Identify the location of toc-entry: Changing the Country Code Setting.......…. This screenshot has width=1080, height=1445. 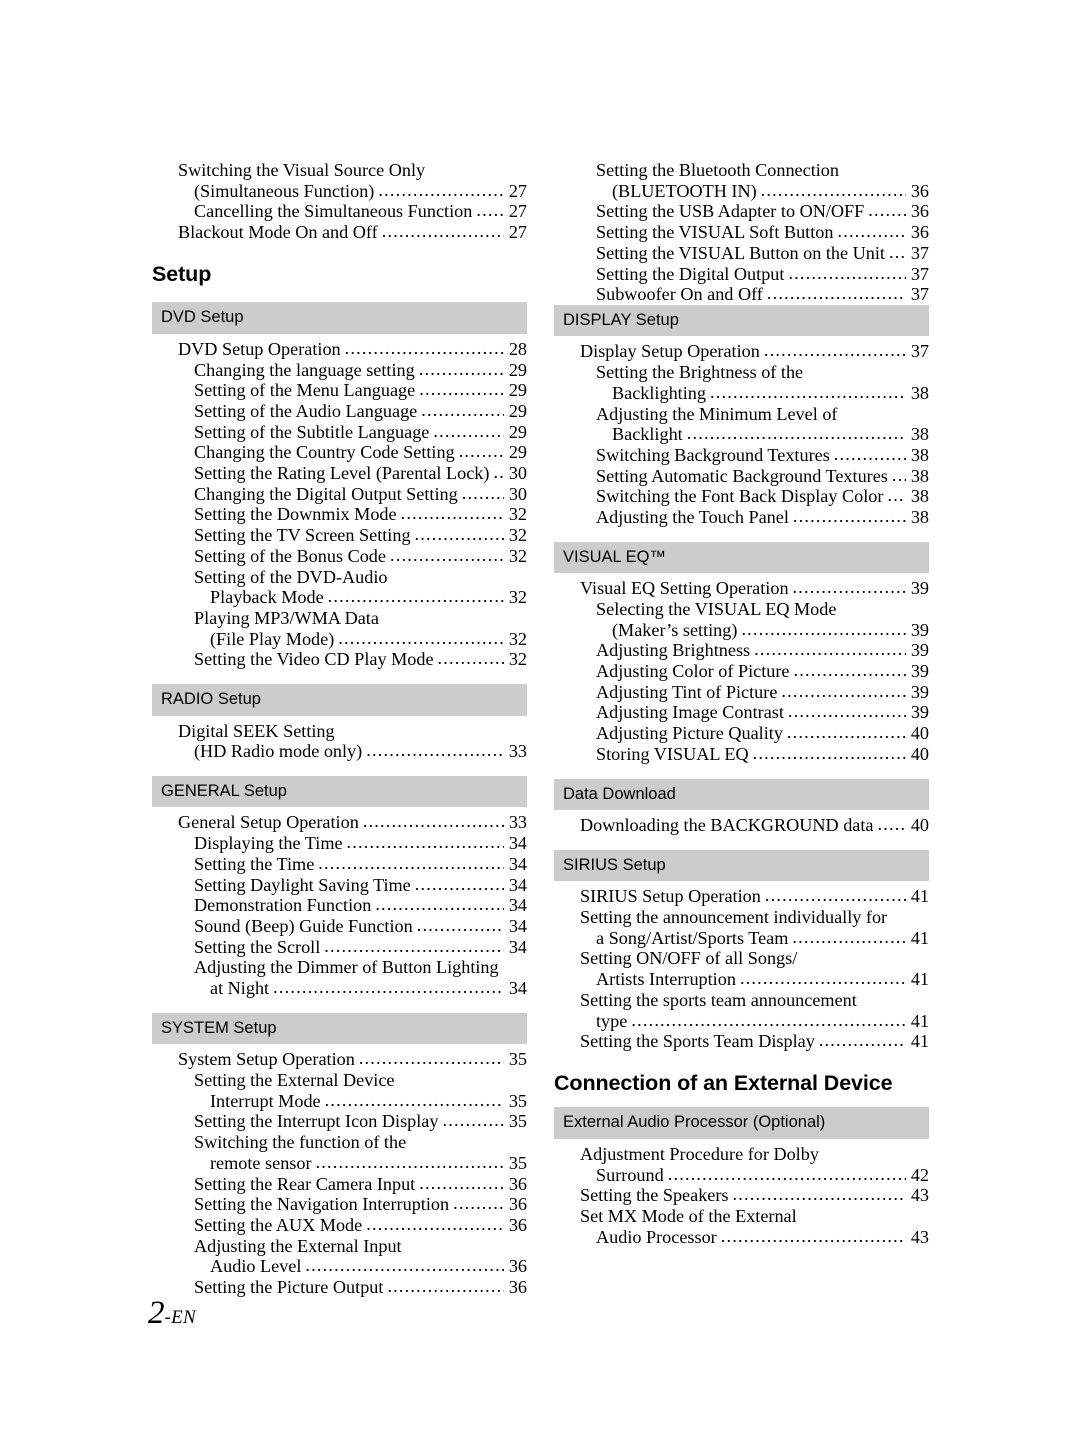
(339, 452).